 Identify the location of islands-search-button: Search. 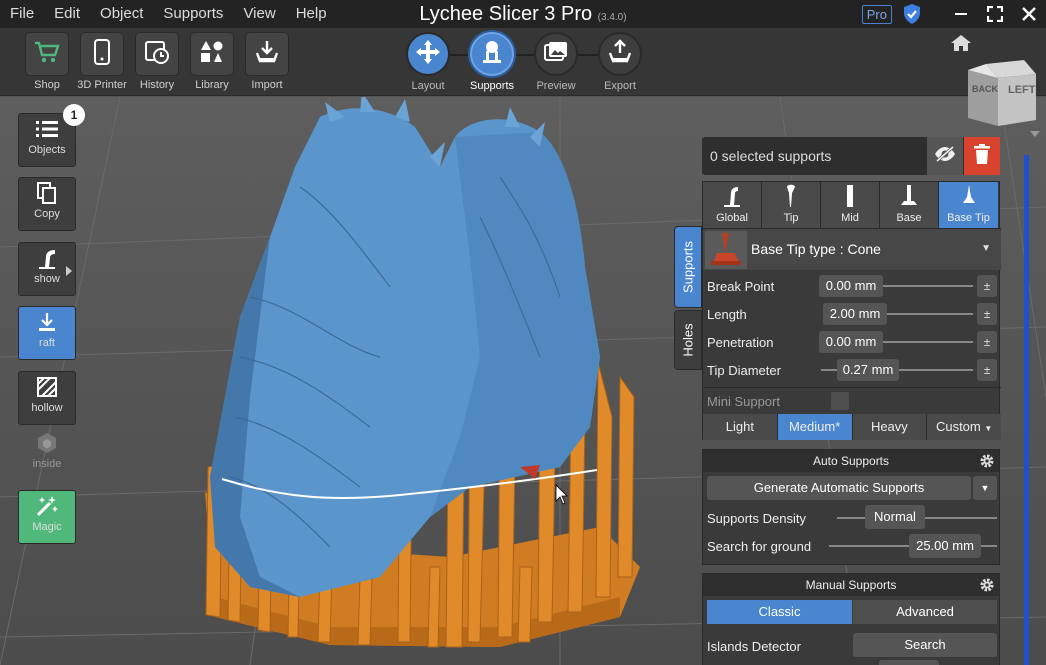
(925, 645).